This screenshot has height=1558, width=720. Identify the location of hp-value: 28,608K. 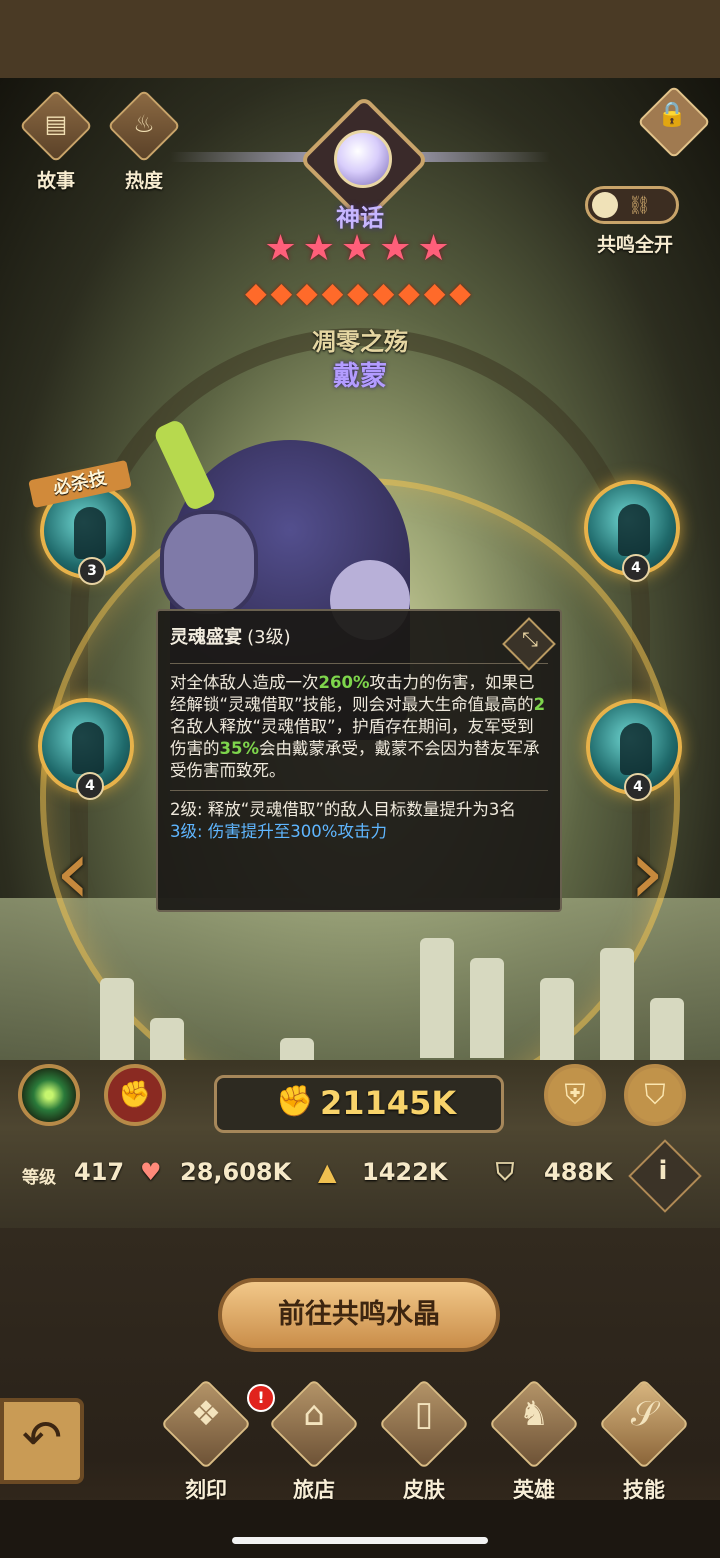
(236, 1172).